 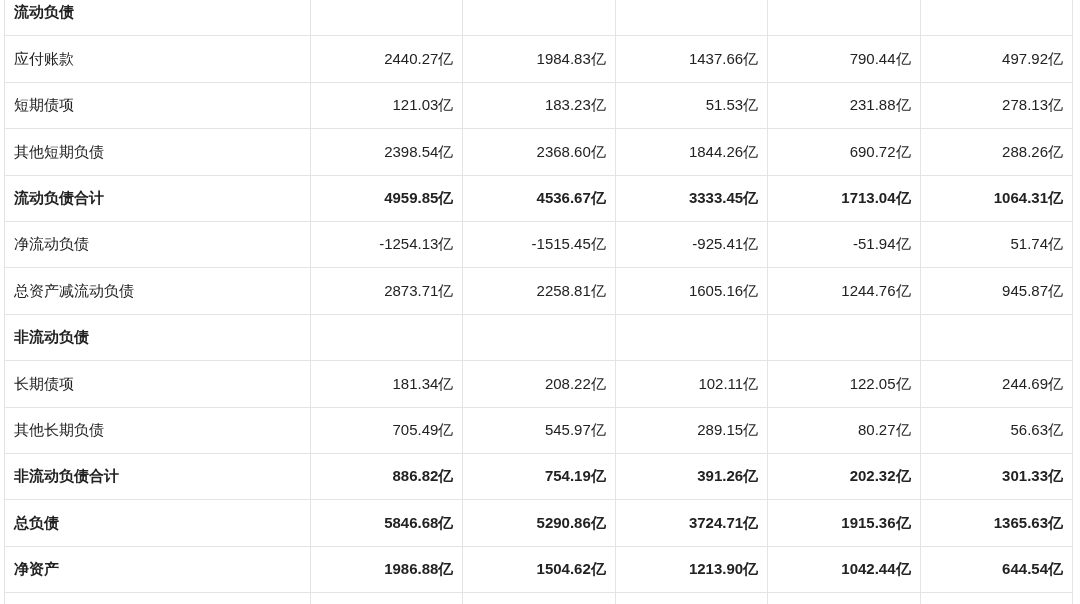 I want to click on value-text: 690.72亿, so click(x=880, y=151).